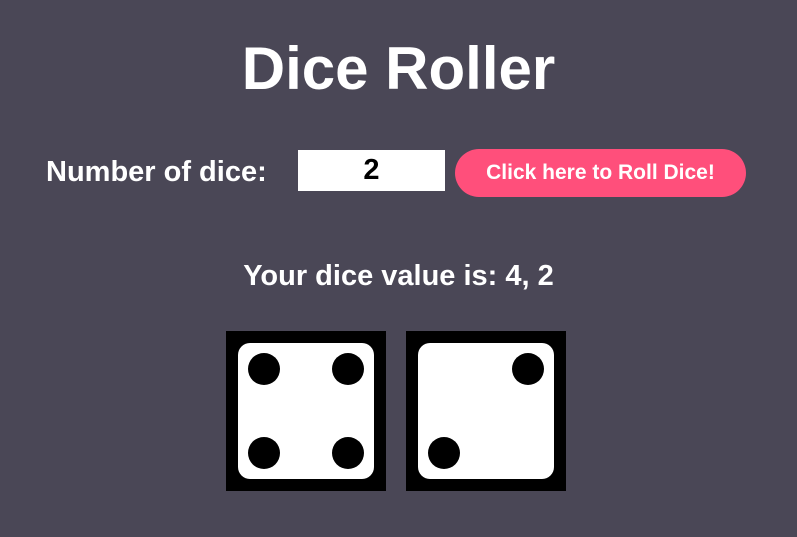 The image size is (797, 537). I want to click on number-of-dice-input, so click(371, 170).